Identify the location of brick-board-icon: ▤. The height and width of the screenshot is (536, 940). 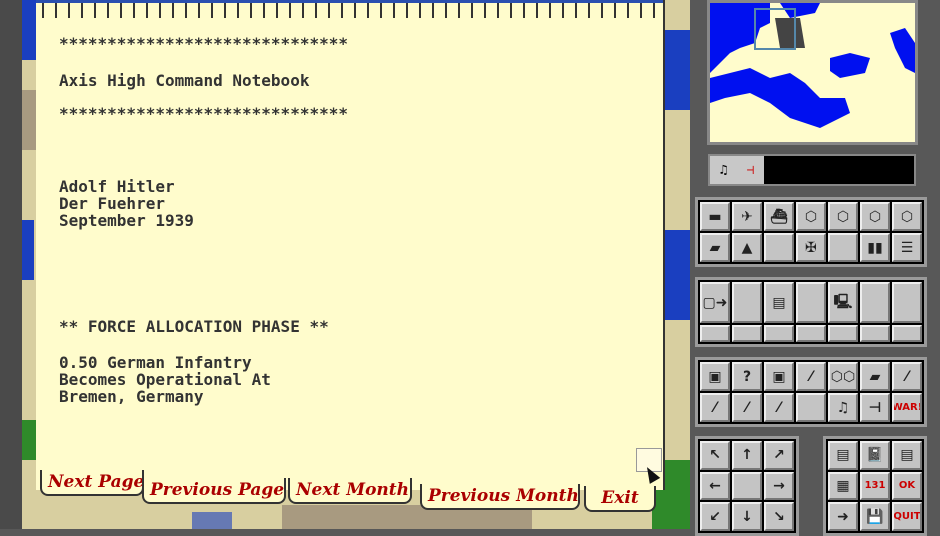
(843, 455).